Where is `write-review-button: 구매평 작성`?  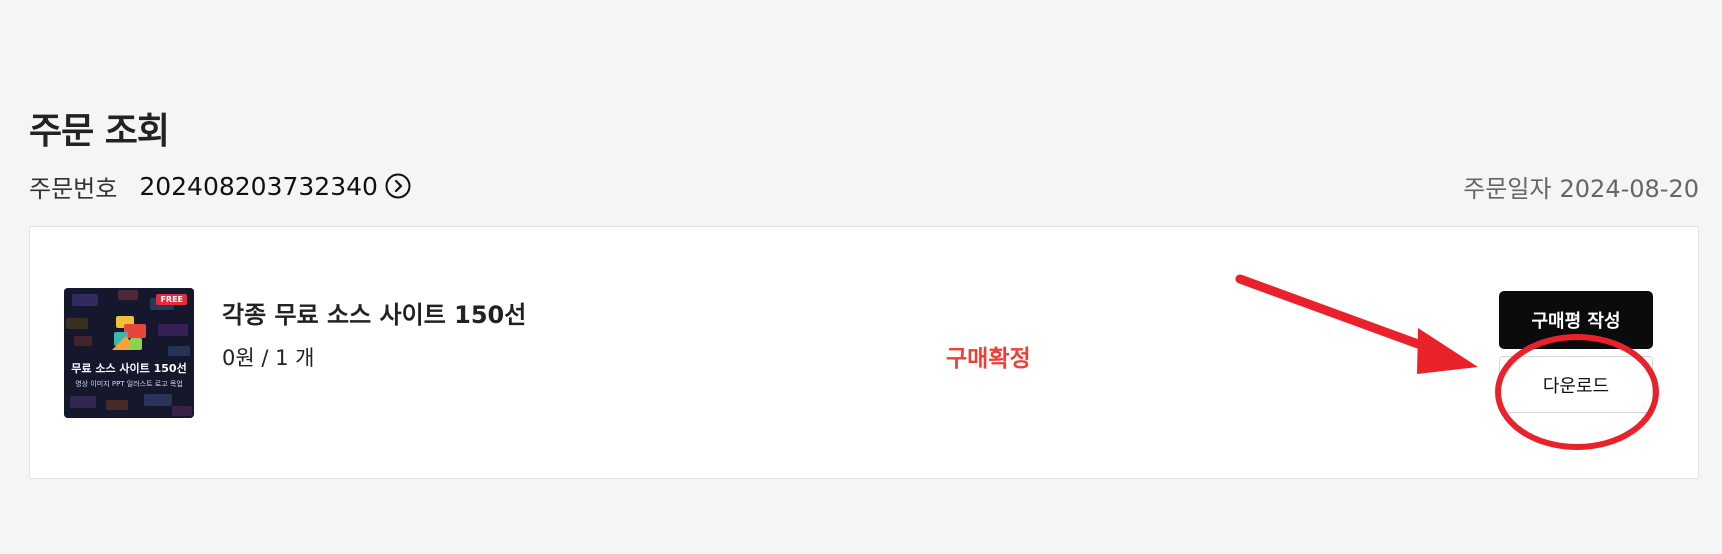
write-review-button: 구매평 작성 is located at coordinates (1576, 320).